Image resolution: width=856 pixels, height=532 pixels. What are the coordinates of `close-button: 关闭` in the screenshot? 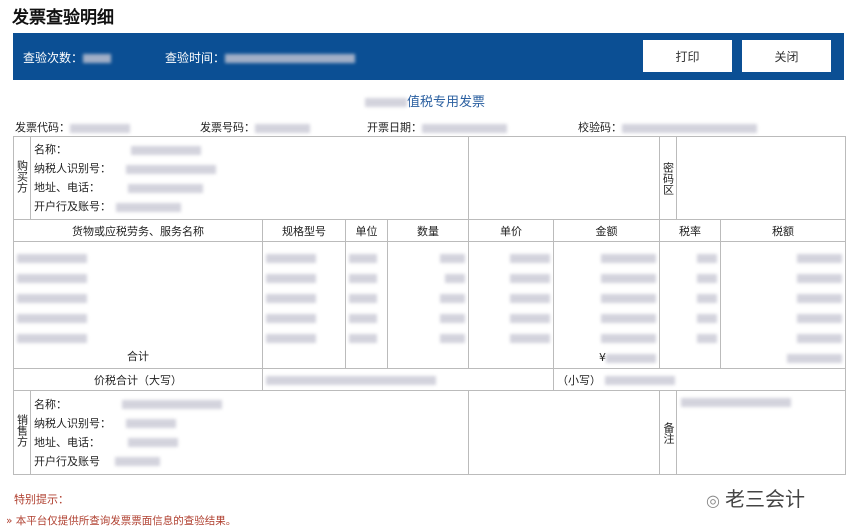 It's located at (786, 56).